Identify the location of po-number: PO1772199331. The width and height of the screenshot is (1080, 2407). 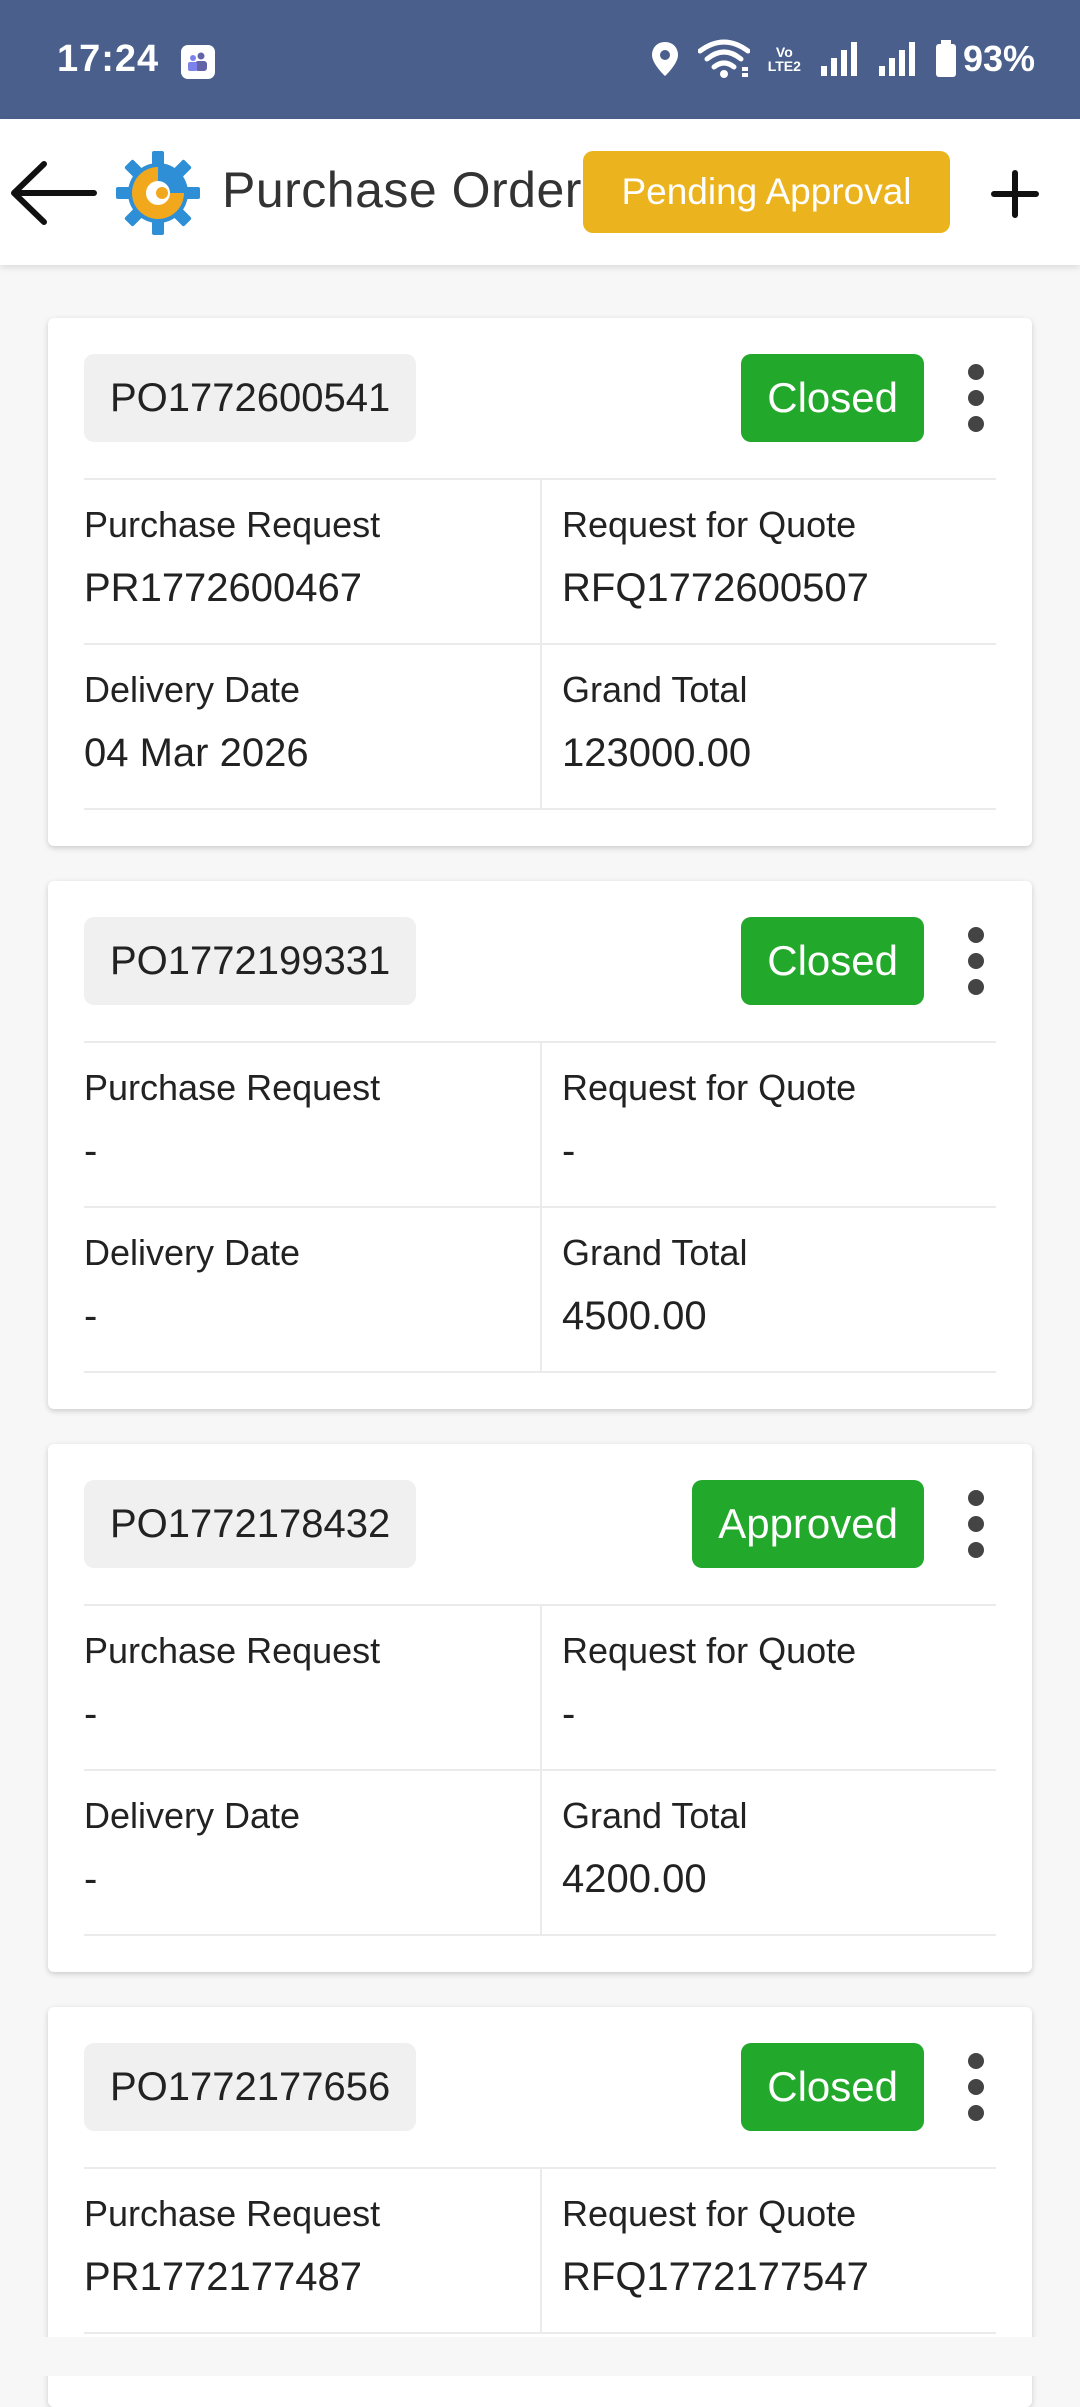
(250, 961).